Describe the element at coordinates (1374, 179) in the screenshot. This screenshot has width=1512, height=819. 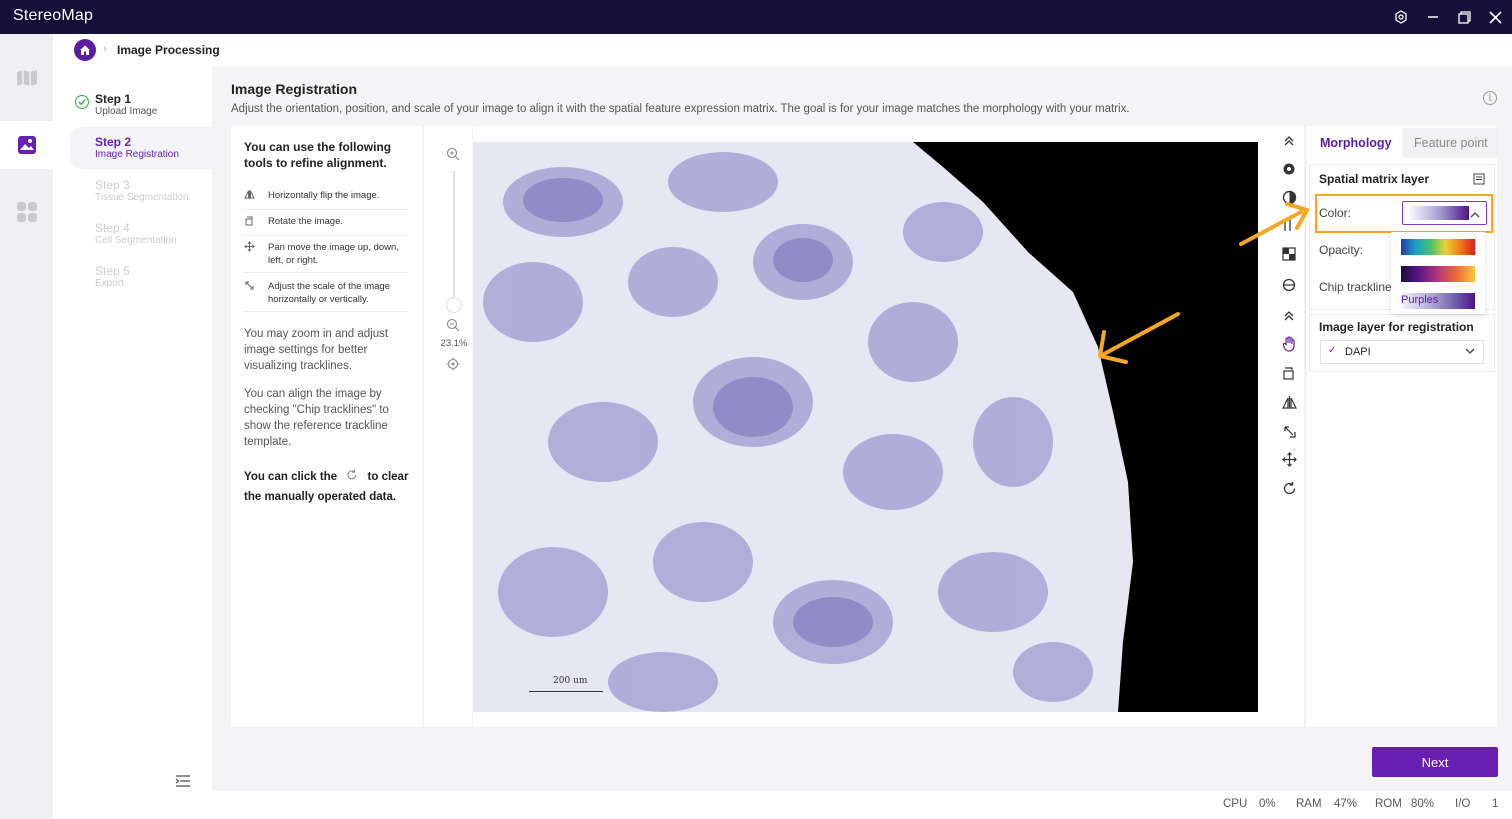
I see `spatial-layer-heading: Spatial matrix layer` at that location.